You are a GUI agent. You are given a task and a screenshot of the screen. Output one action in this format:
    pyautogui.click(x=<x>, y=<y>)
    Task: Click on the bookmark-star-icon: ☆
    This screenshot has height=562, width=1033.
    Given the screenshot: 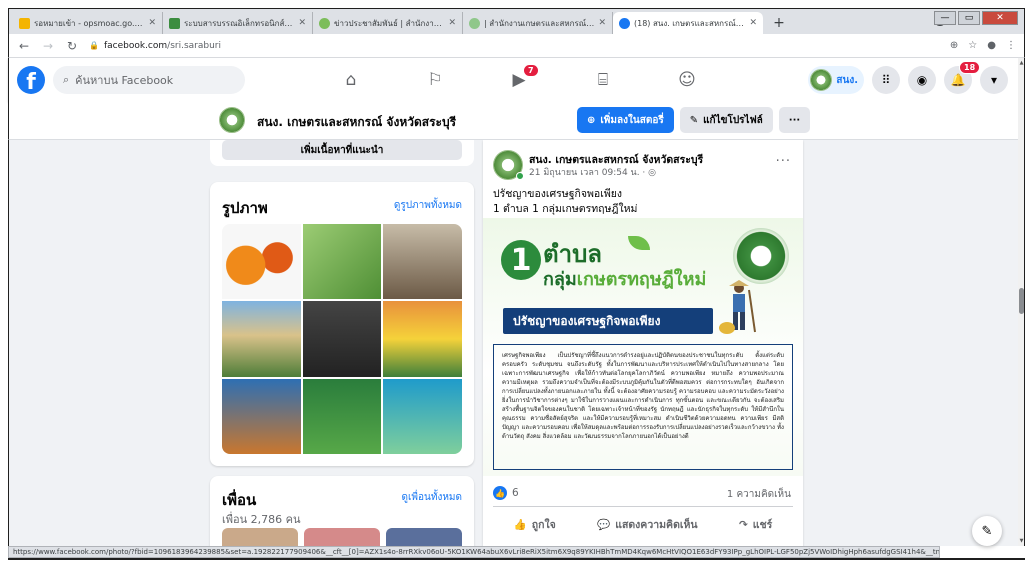 What is the action you would take?
    pyautogui.click(x=972, y=45)
    